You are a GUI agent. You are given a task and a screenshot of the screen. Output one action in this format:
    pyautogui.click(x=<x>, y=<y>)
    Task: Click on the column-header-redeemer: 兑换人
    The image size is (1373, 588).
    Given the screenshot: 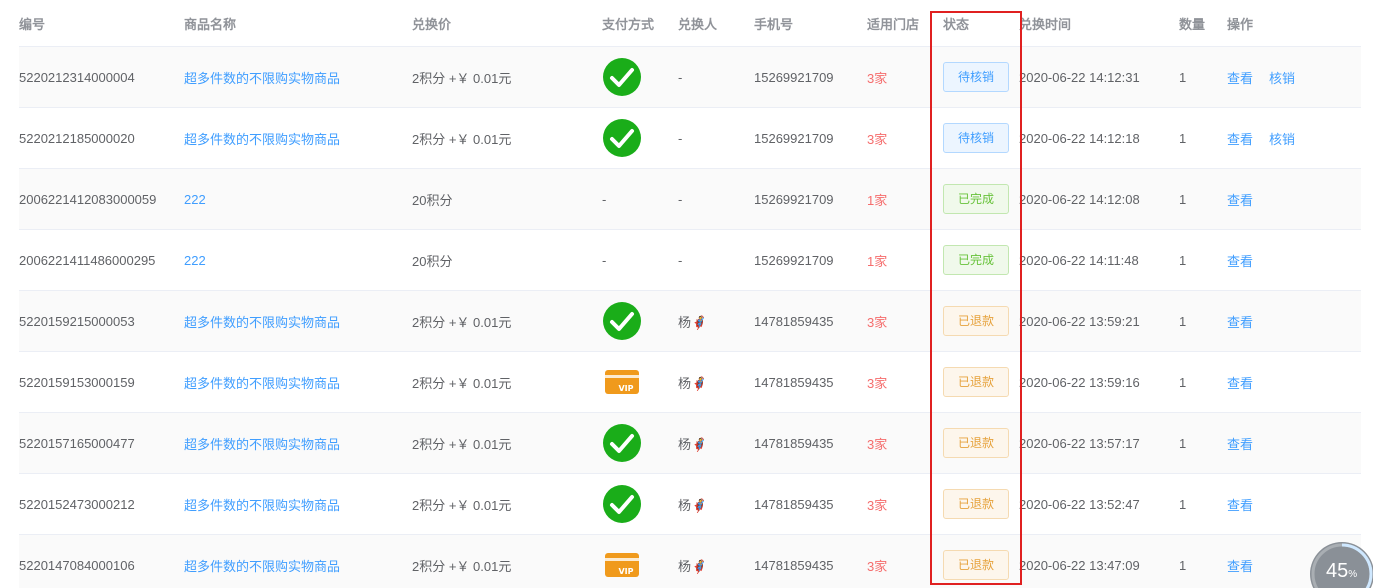 What is the action you would take?
    pyautogui.click(x=716, y=23)
    